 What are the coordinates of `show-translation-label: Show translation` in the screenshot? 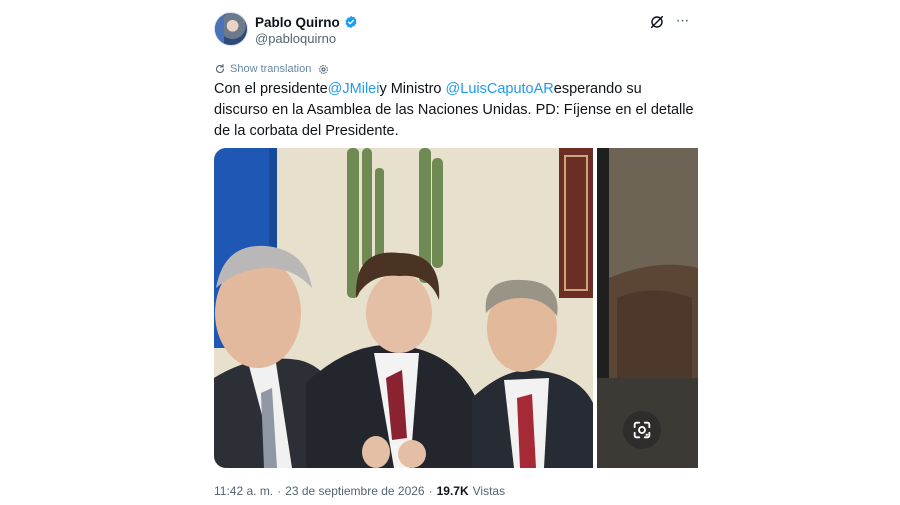 It's located at (270, 69).